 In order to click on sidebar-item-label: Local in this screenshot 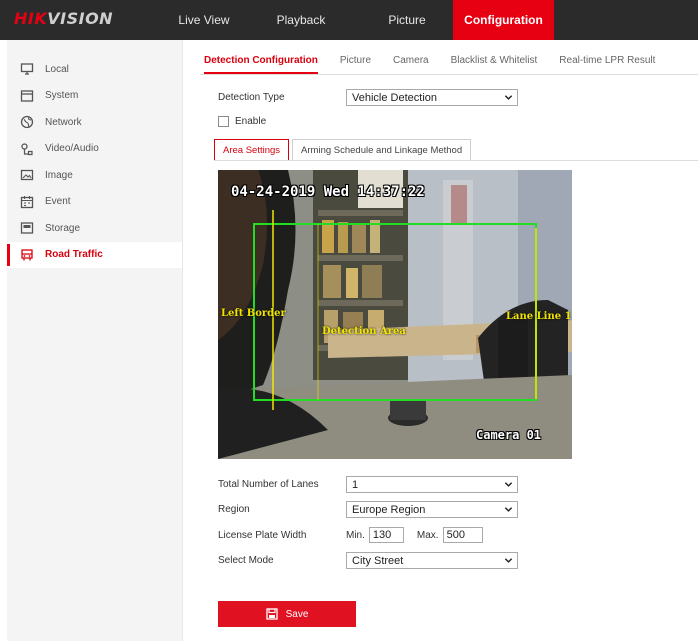, I will do `click(57, 69)`.